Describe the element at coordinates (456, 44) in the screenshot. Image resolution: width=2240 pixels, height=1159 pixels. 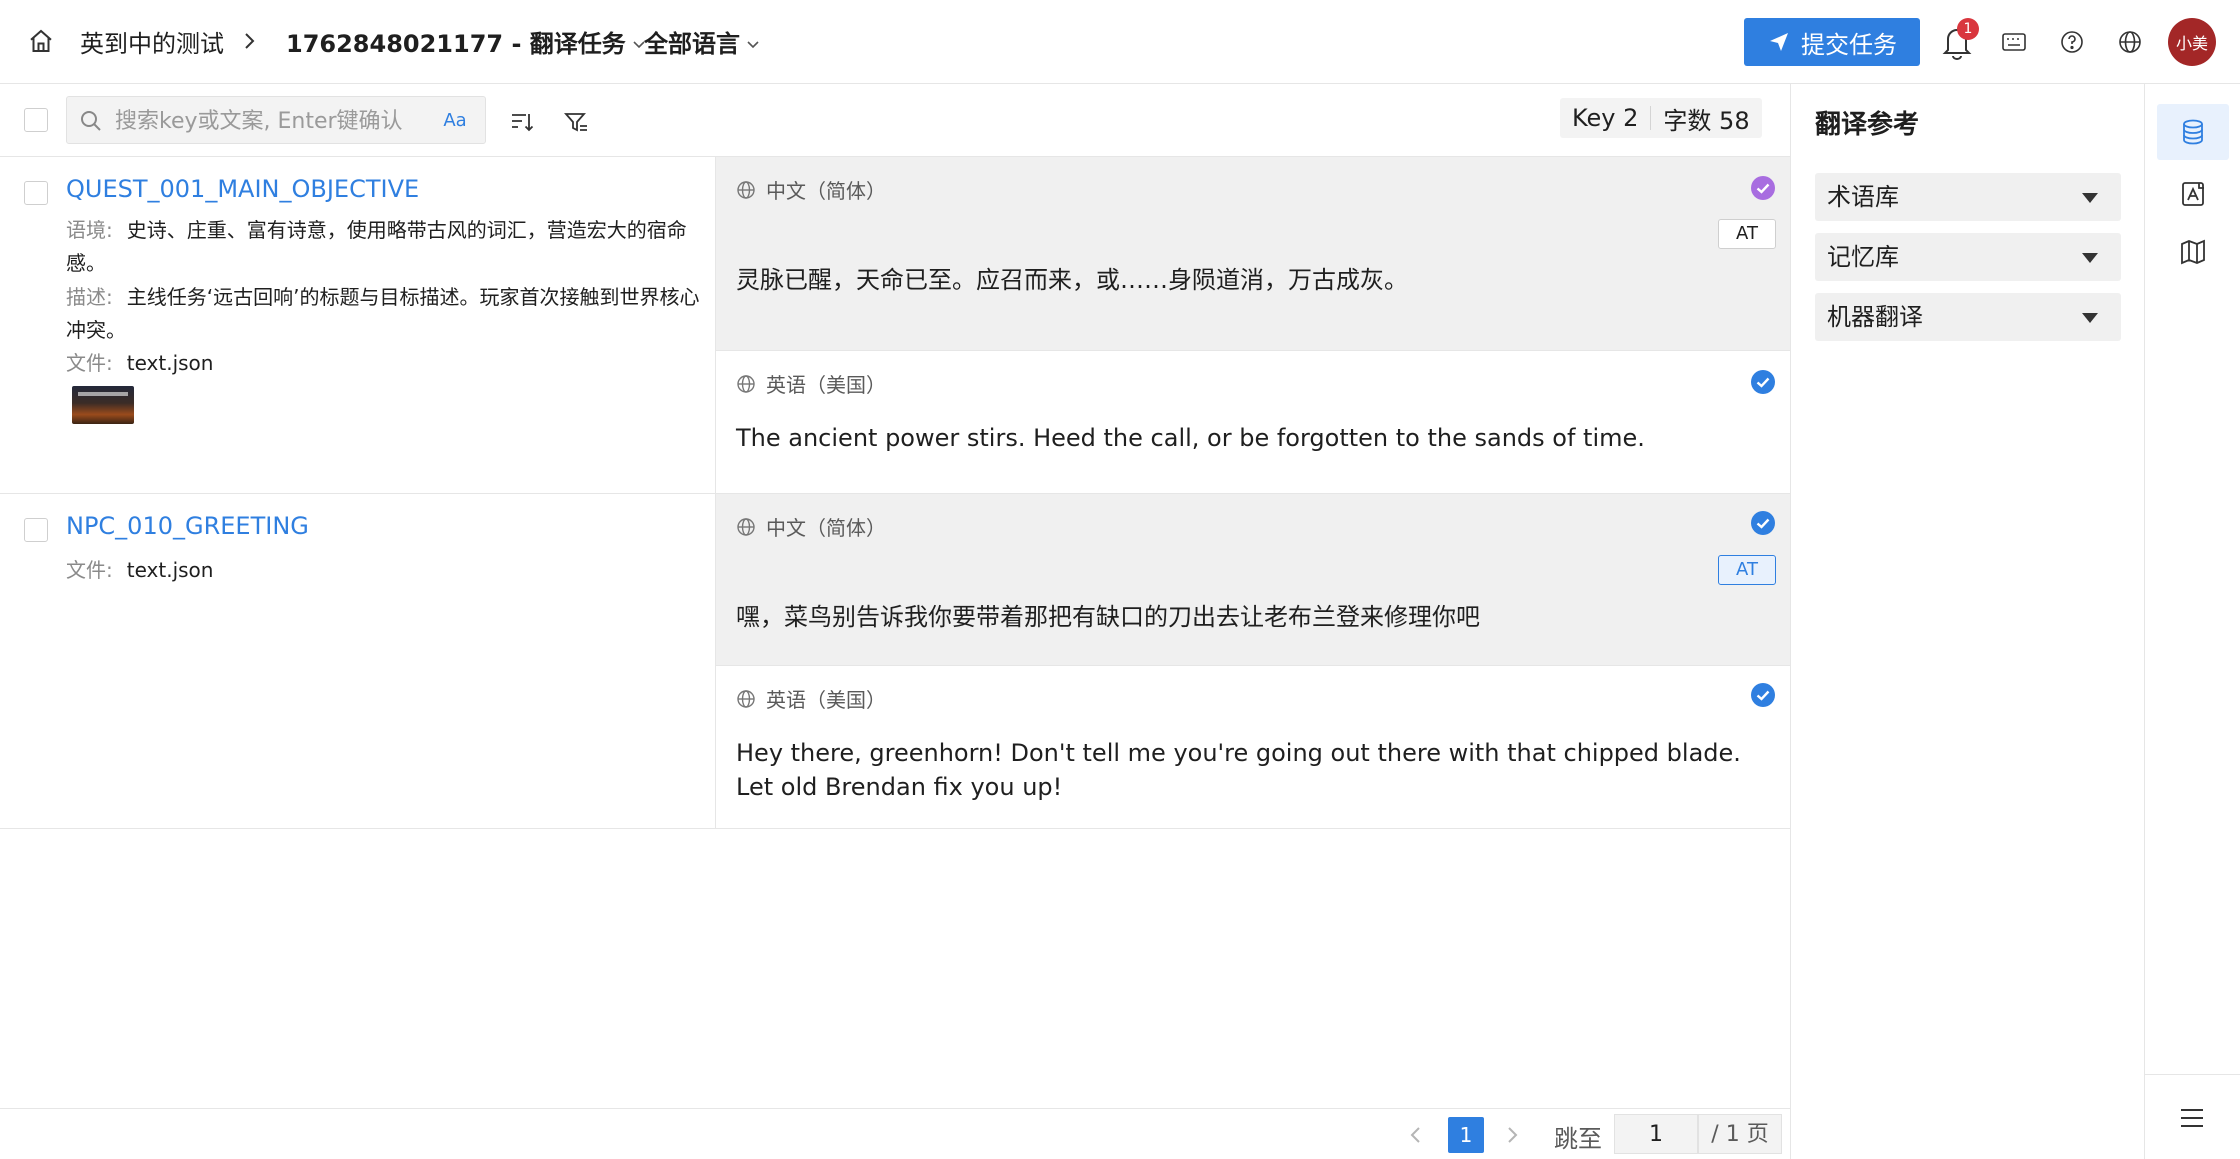
I see `task-name: 1762848021177 - 翻译任务` at that location.